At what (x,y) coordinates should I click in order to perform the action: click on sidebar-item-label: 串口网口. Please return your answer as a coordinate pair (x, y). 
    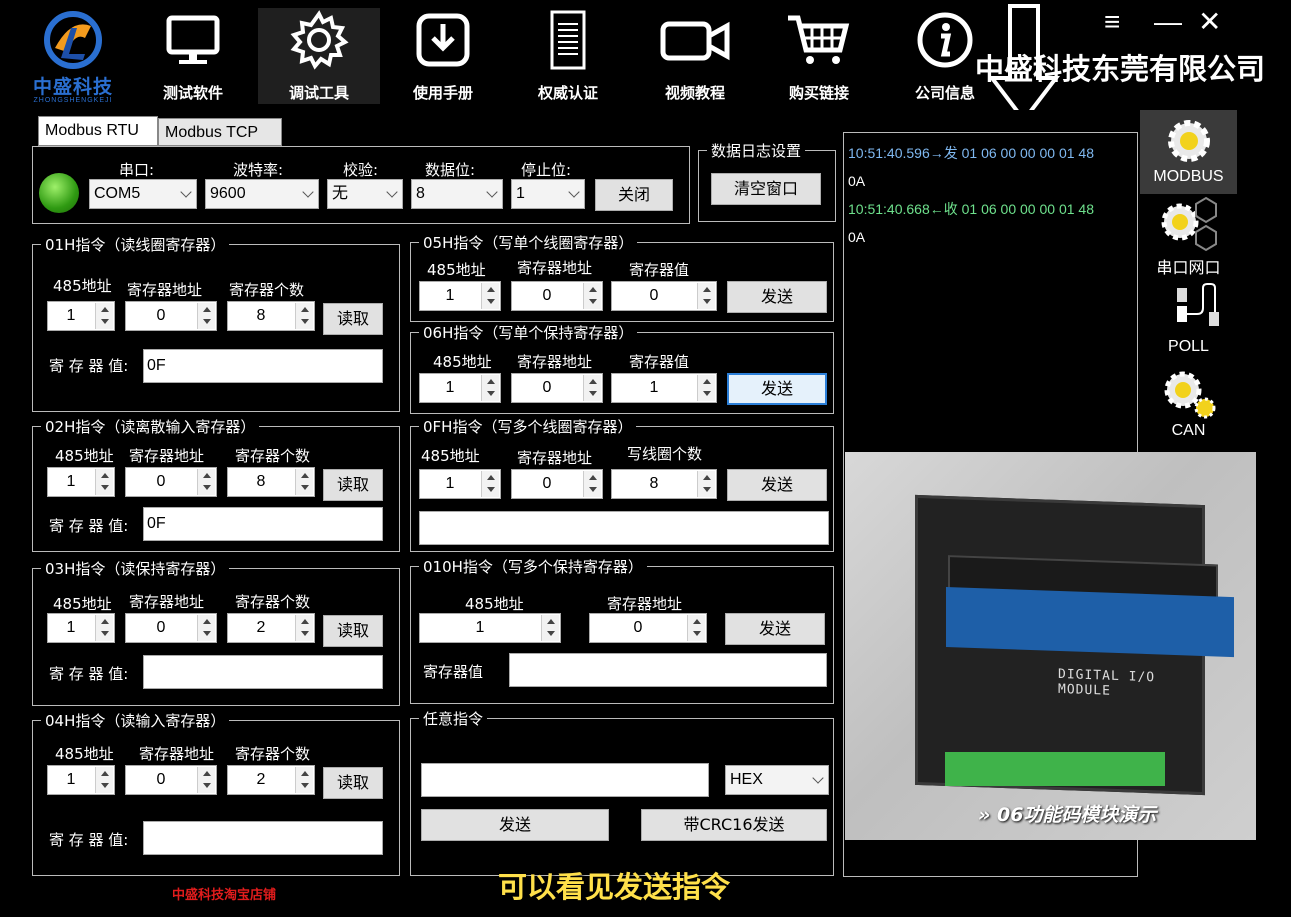
    Looking at the image, I should click on (1188, 268).